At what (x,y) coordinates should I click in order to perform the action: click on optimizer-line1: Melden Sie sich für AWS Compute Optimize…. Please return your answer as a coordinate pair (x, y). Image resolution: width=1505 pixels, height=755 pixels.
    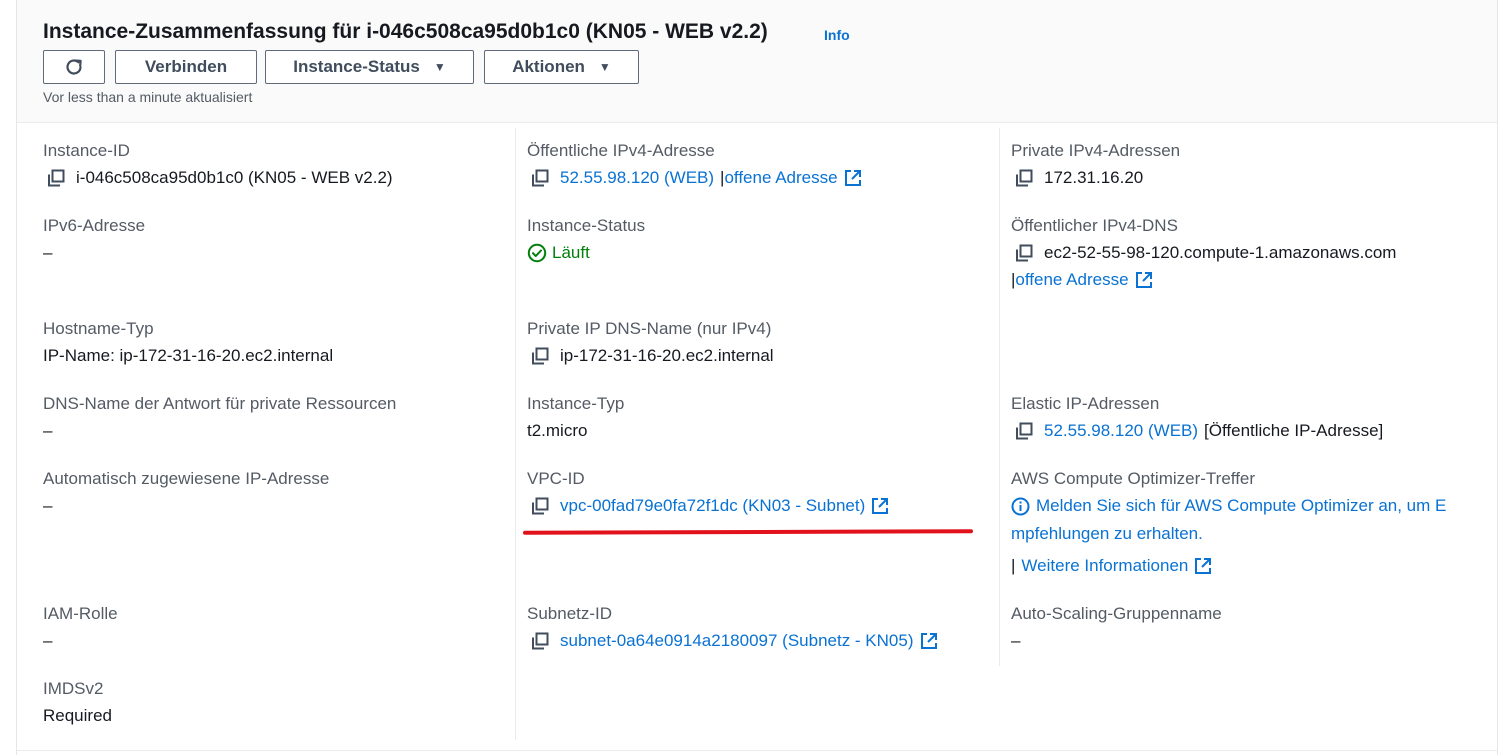
    Looking at the image, I should click on (1228, 506).